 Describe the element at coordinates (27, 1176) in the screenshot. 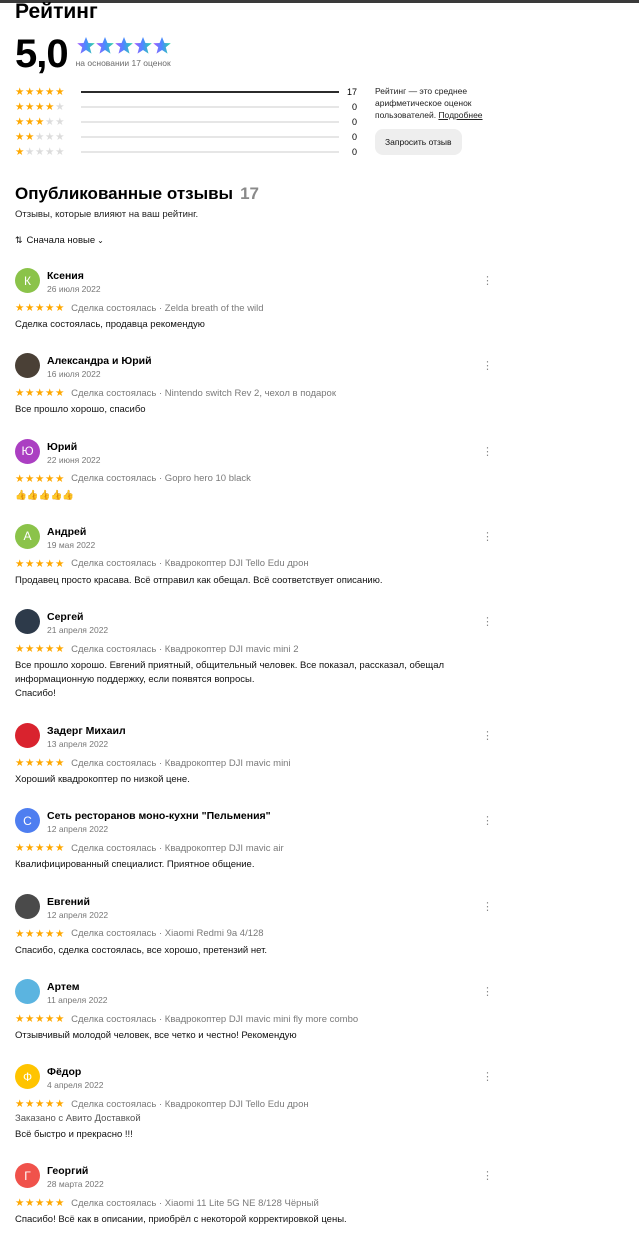

I see `avatar: Г` at that location.